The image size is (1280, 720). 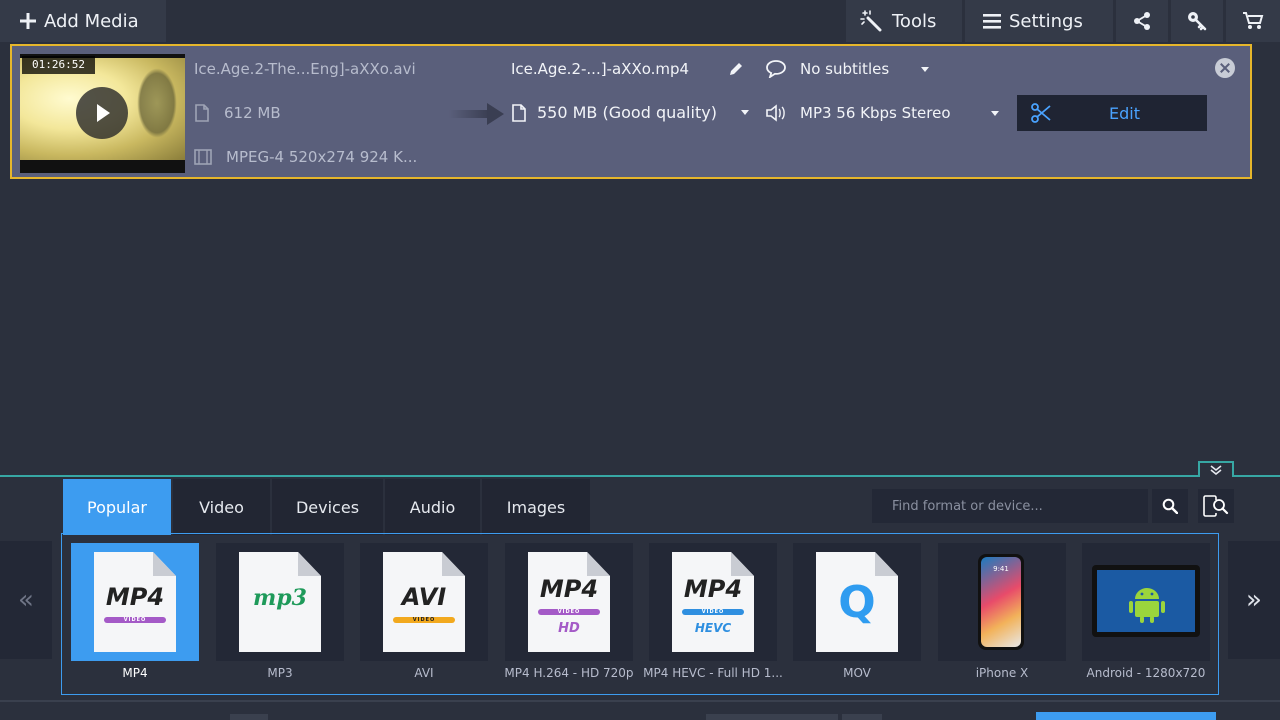 What do you see at coordinates (1002, 673) in the screenshot?
I see `format-label: iPhone X` at bounding box center [1002, 673].